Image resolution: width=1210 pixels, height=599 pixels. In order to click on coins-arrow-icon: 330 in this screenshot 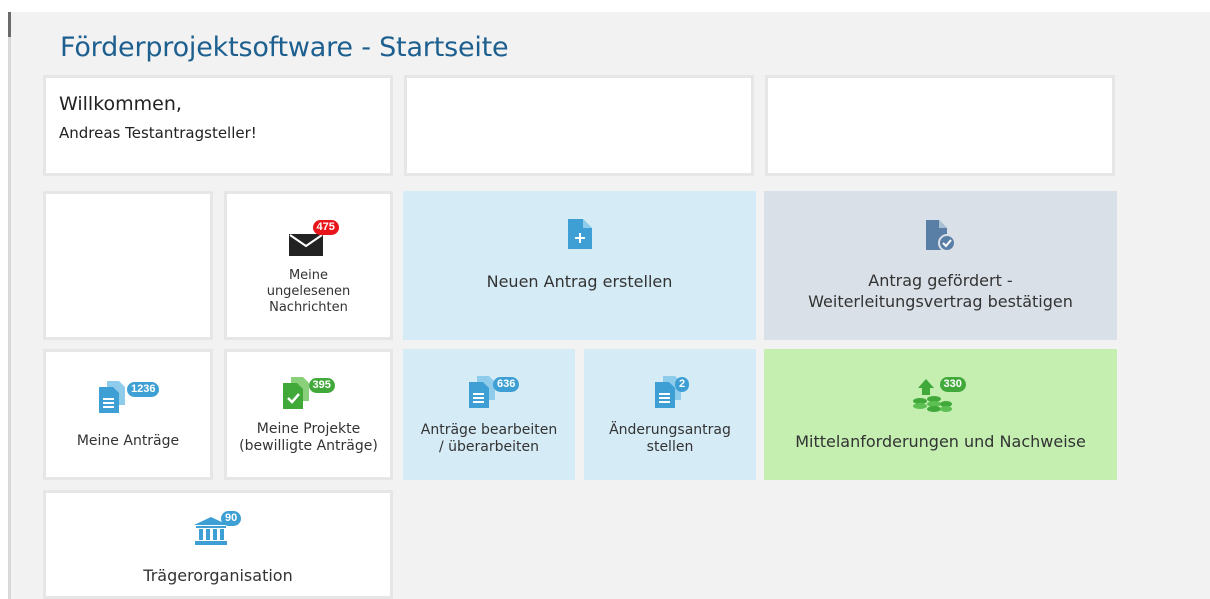, I will do `click(941, 395)`.